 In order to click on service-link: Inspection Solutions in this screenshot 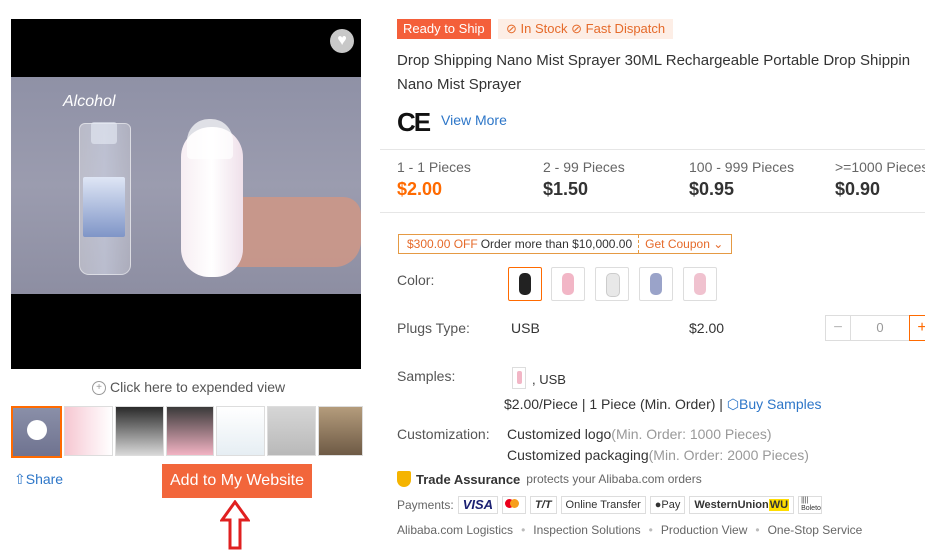, I will do `click(586, 530)`.